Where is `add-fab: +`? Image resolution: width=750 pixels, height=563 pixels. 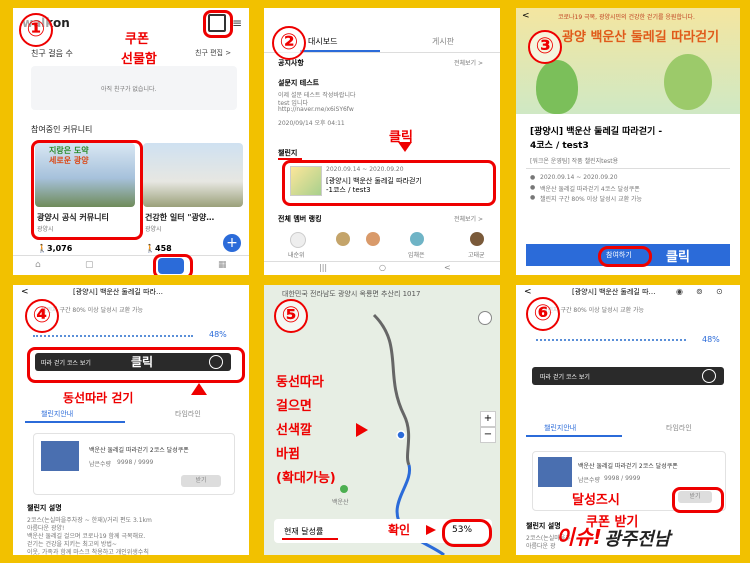 add-fab: + is located at coordinates (232, 243).